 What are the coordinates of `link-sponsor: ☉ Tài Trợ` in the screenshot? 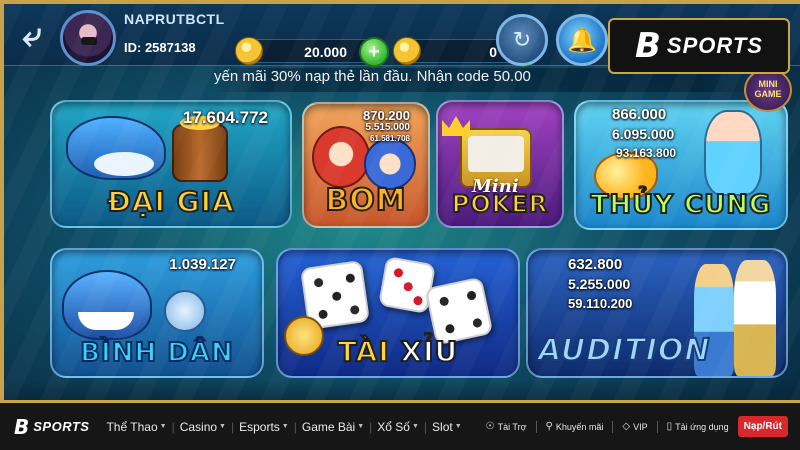 It's located at (506, 426).